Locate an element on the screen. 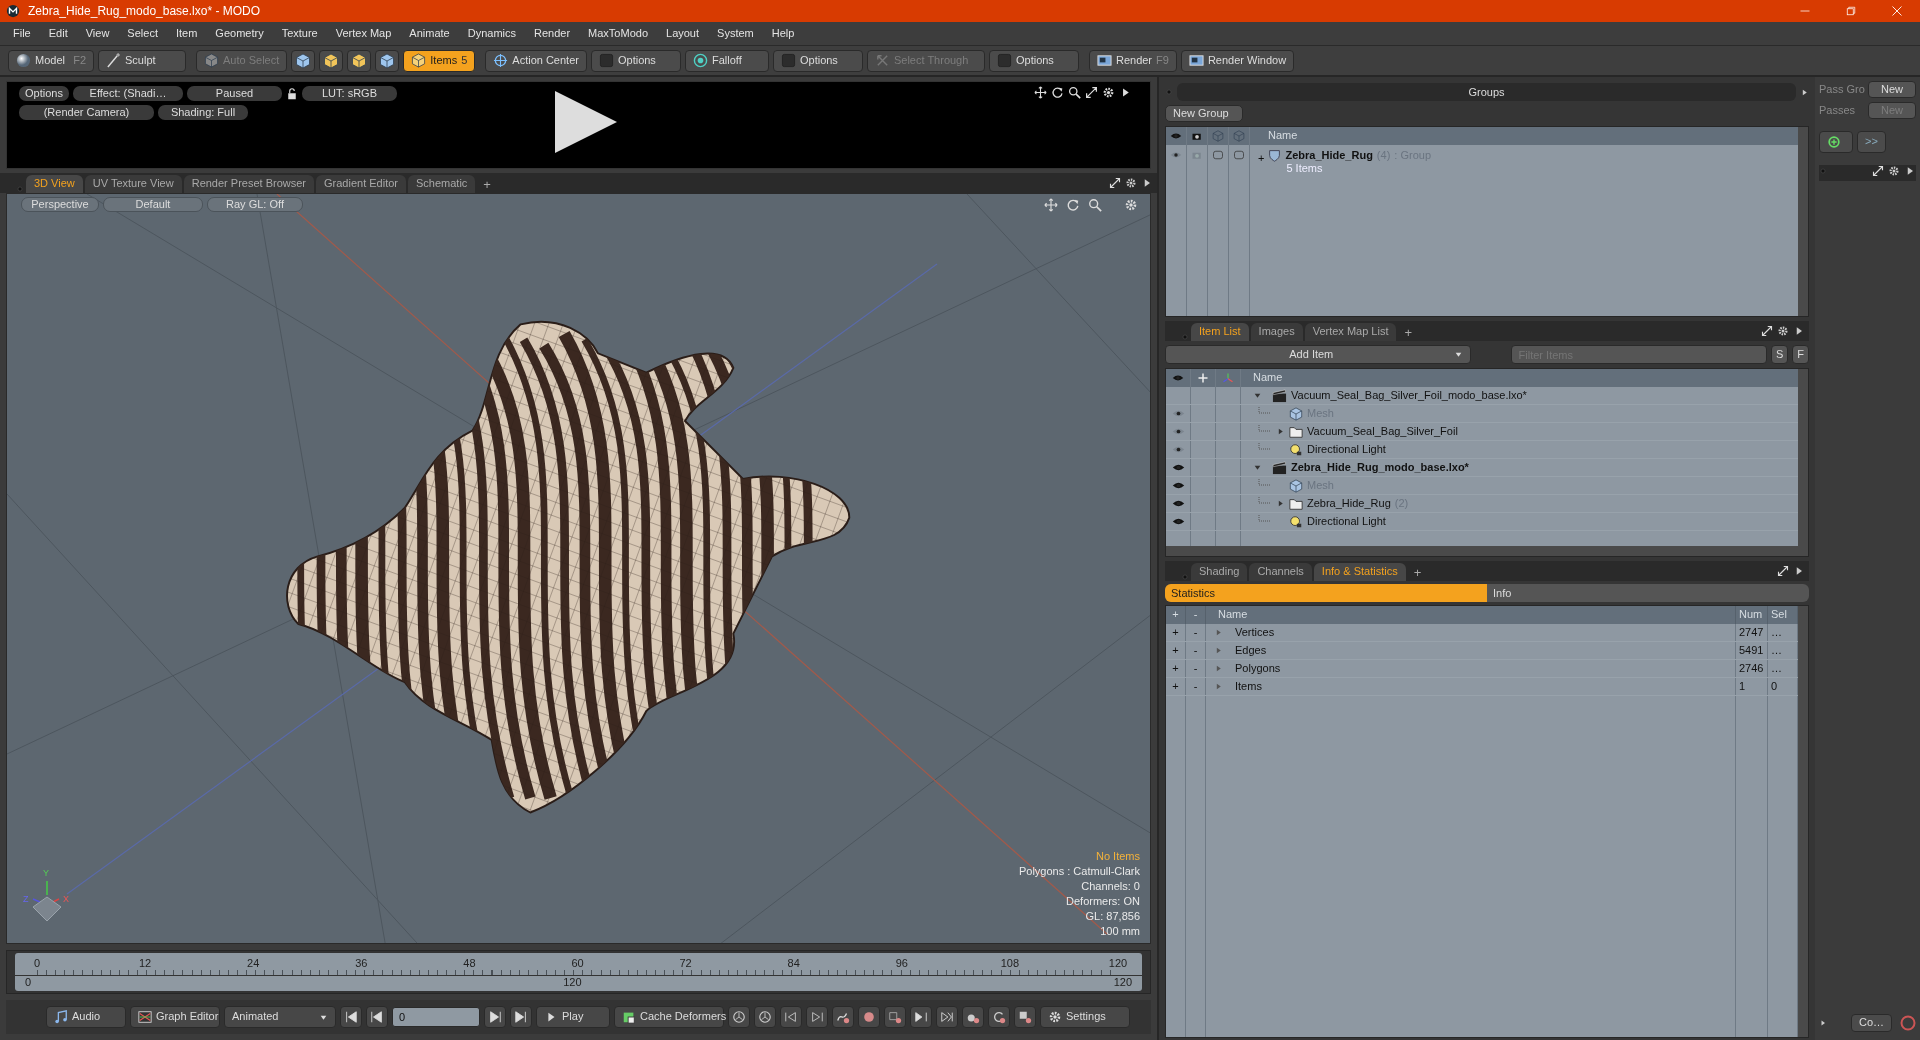 The image size is (1920, 1040). previous-key-button is located at coordinates (791, 1017).